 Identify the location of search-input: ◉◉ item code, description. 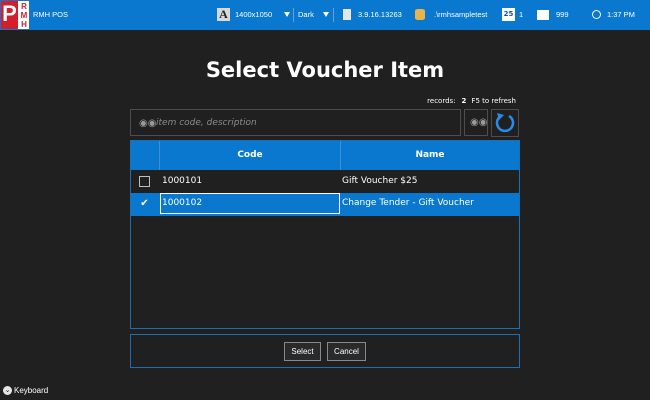
(295, 122).